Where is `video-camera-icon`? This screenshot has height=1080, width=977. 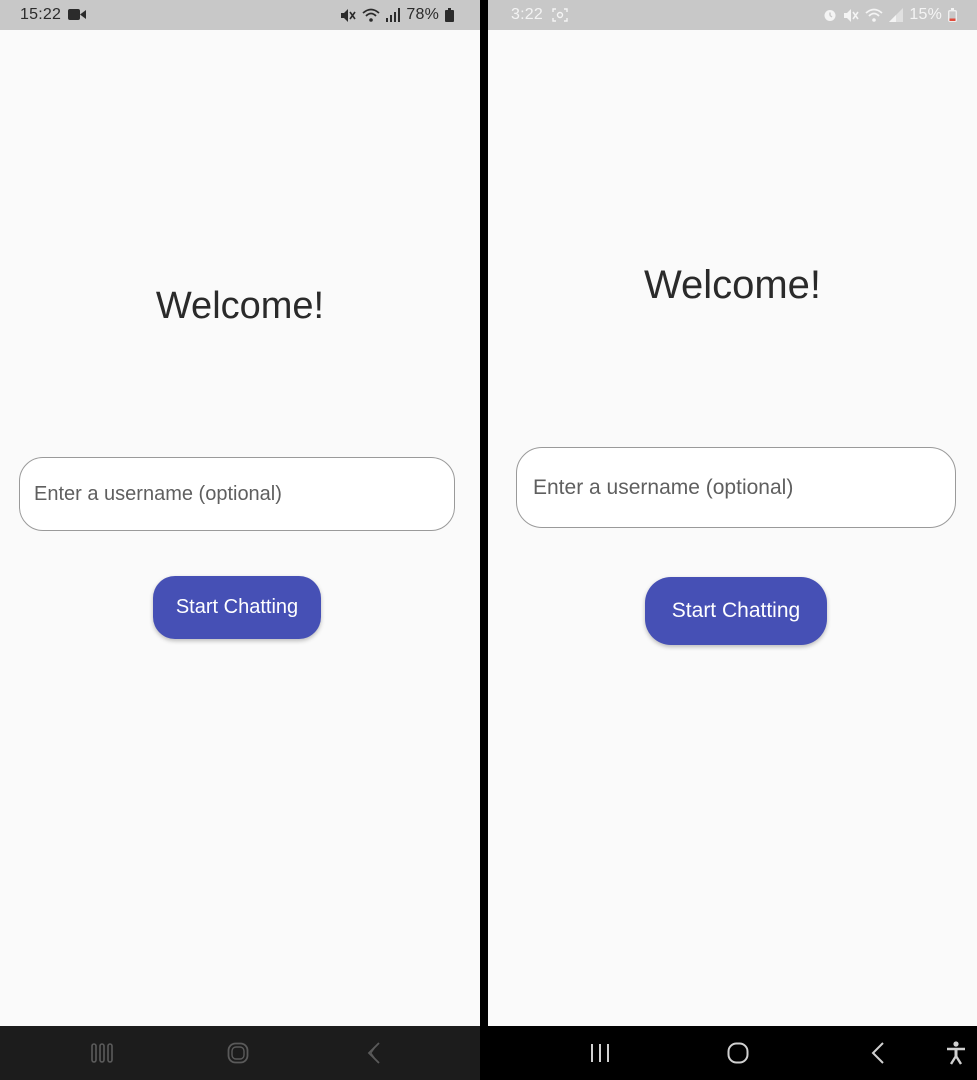
video-camera-icon is located at coordinates (77, 17).